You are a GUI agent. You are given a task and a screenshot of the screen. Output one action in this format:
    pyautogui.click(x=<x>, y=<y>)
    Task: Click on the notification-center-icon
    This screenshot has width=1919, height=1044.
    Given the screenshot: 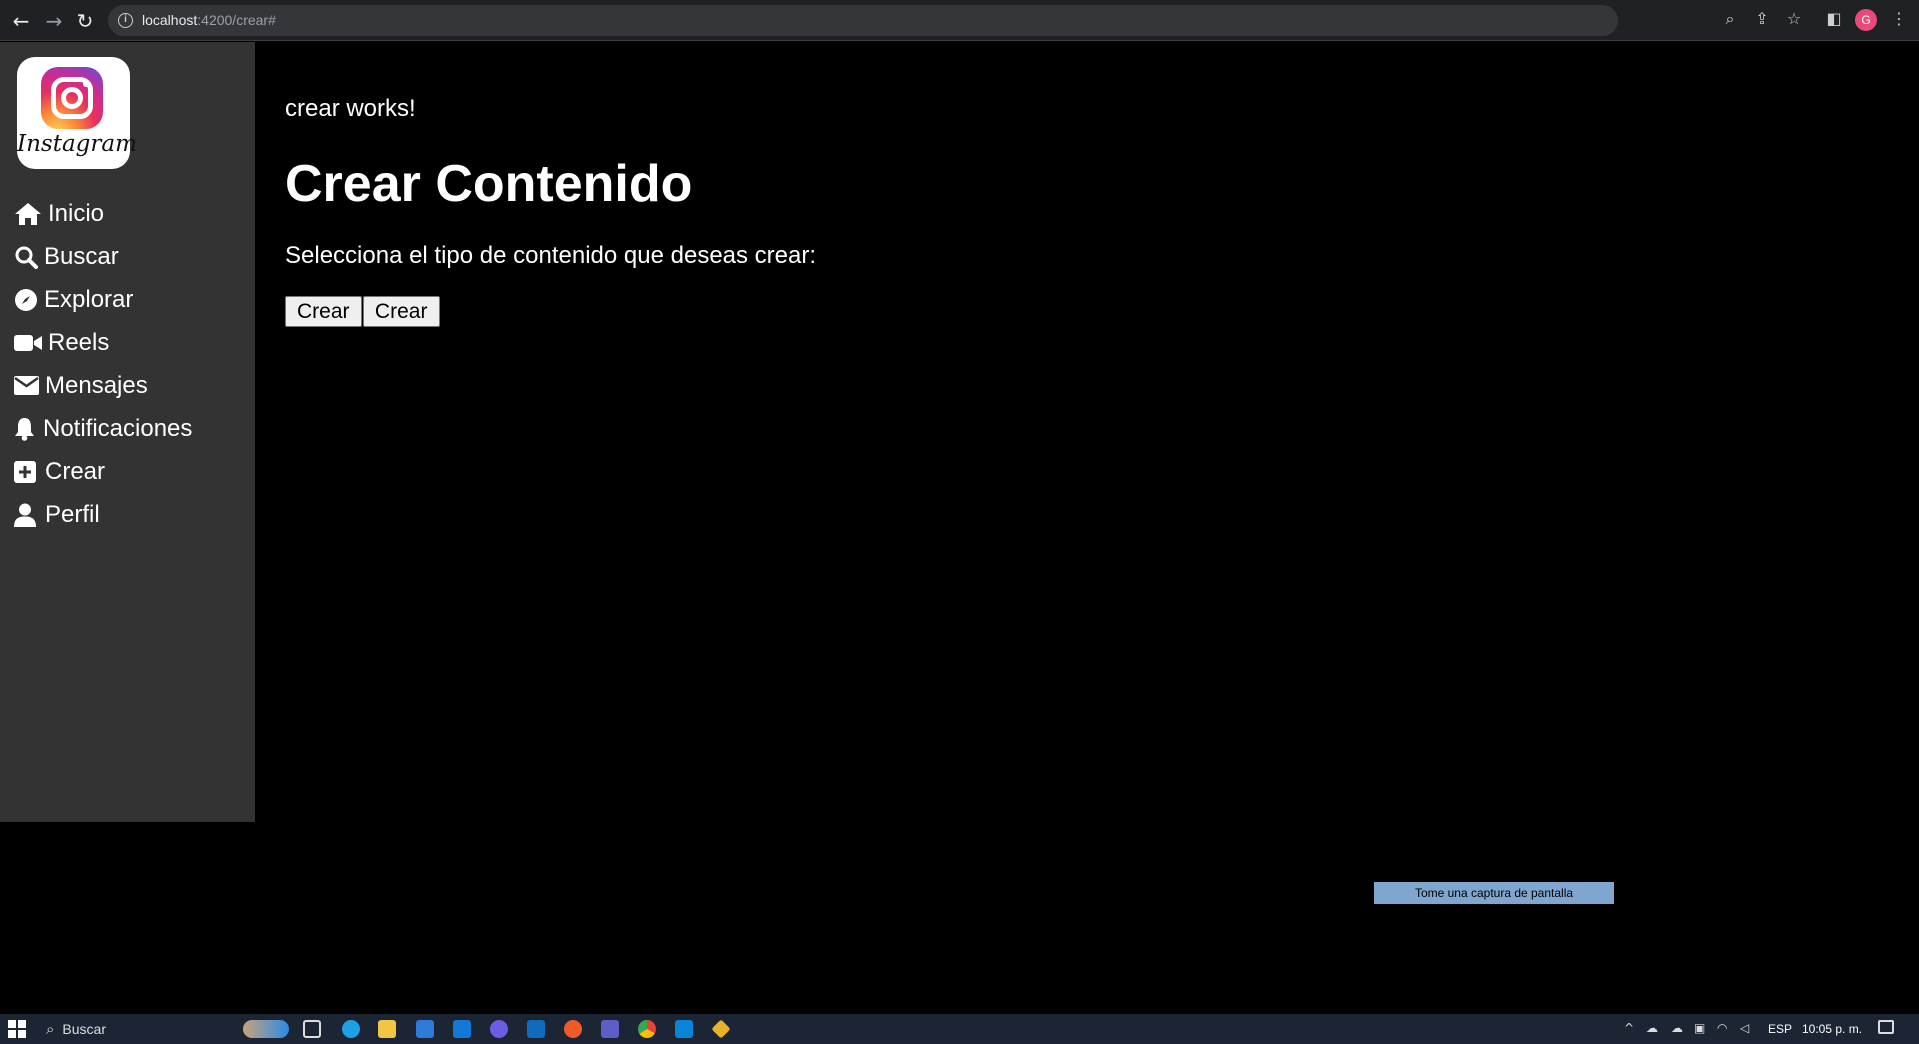 What is the action you would take?
    pyautogui.click(x=1886, y=1027)
    